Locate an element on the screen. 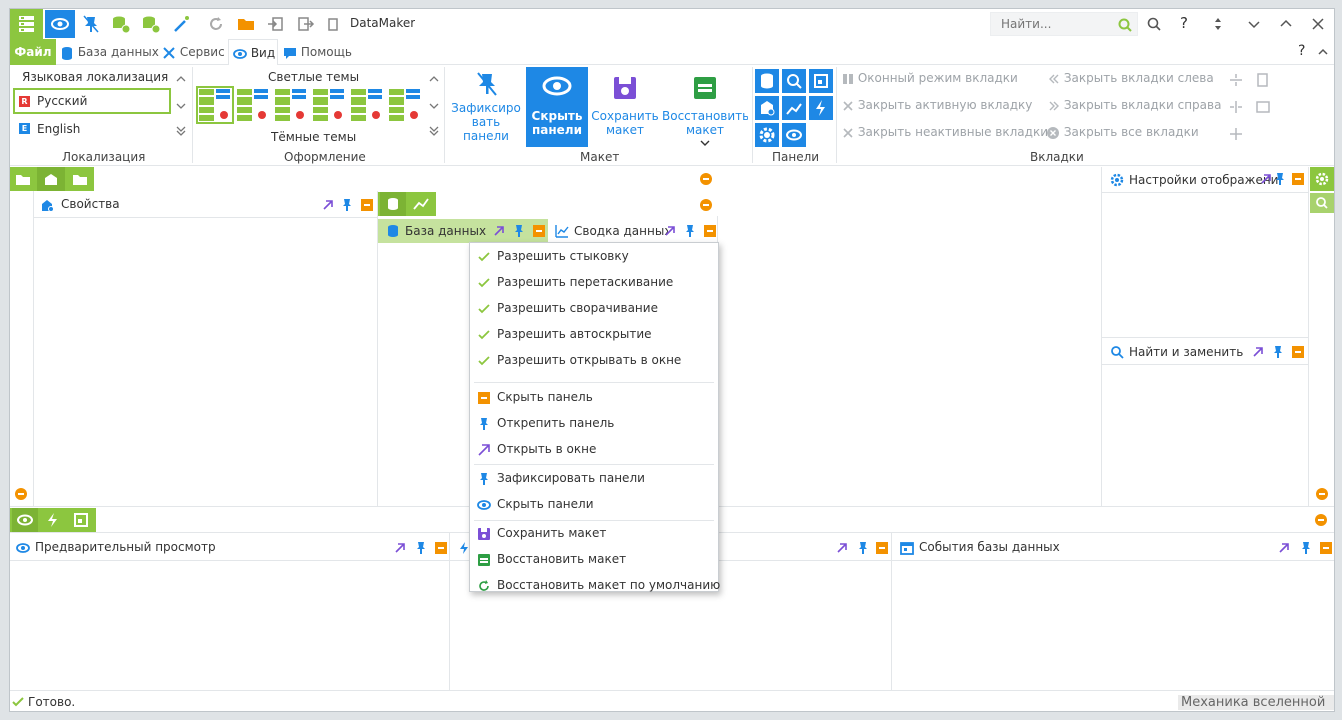  app-menu-button is located at coordinates (26, 24).